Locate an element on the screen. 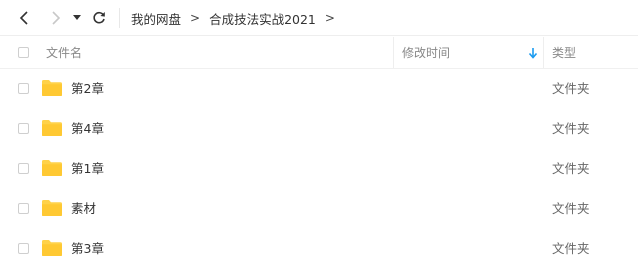  column-header-modified: 修改时间 is located at coordinates (426, 53).